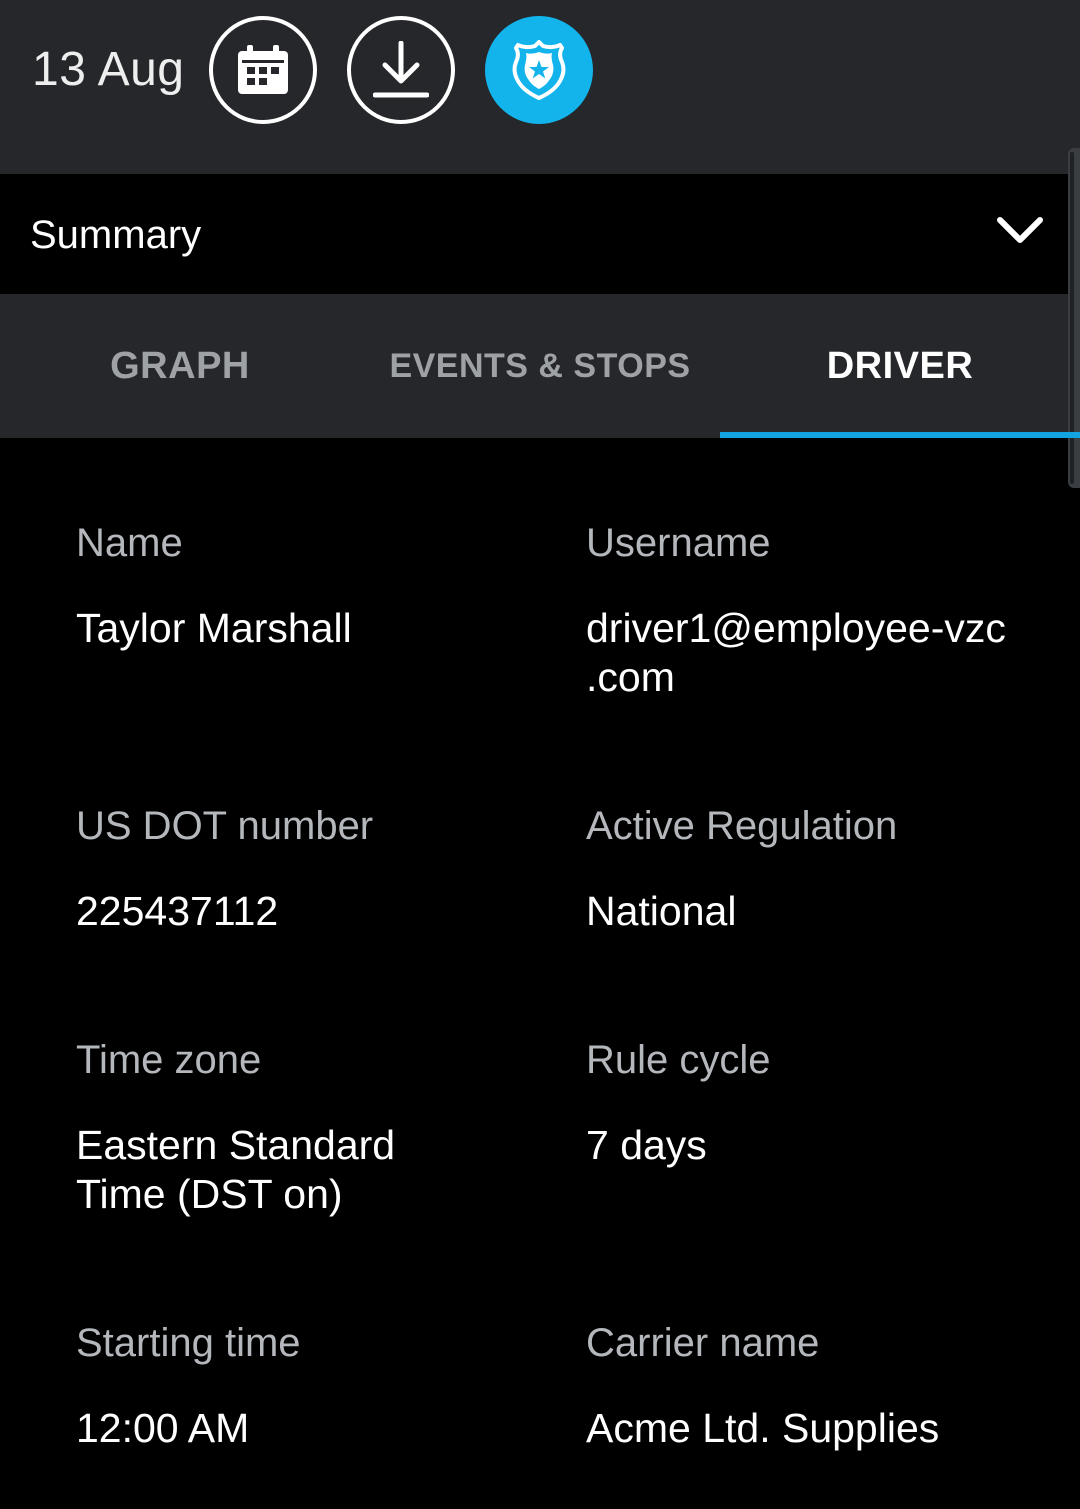 Image resolution: width=1080 pixels, height=1509 pixels. Describe the element at coordinates (188, 1343) in the screenshot. I see `field-label: Starting time` at that location.